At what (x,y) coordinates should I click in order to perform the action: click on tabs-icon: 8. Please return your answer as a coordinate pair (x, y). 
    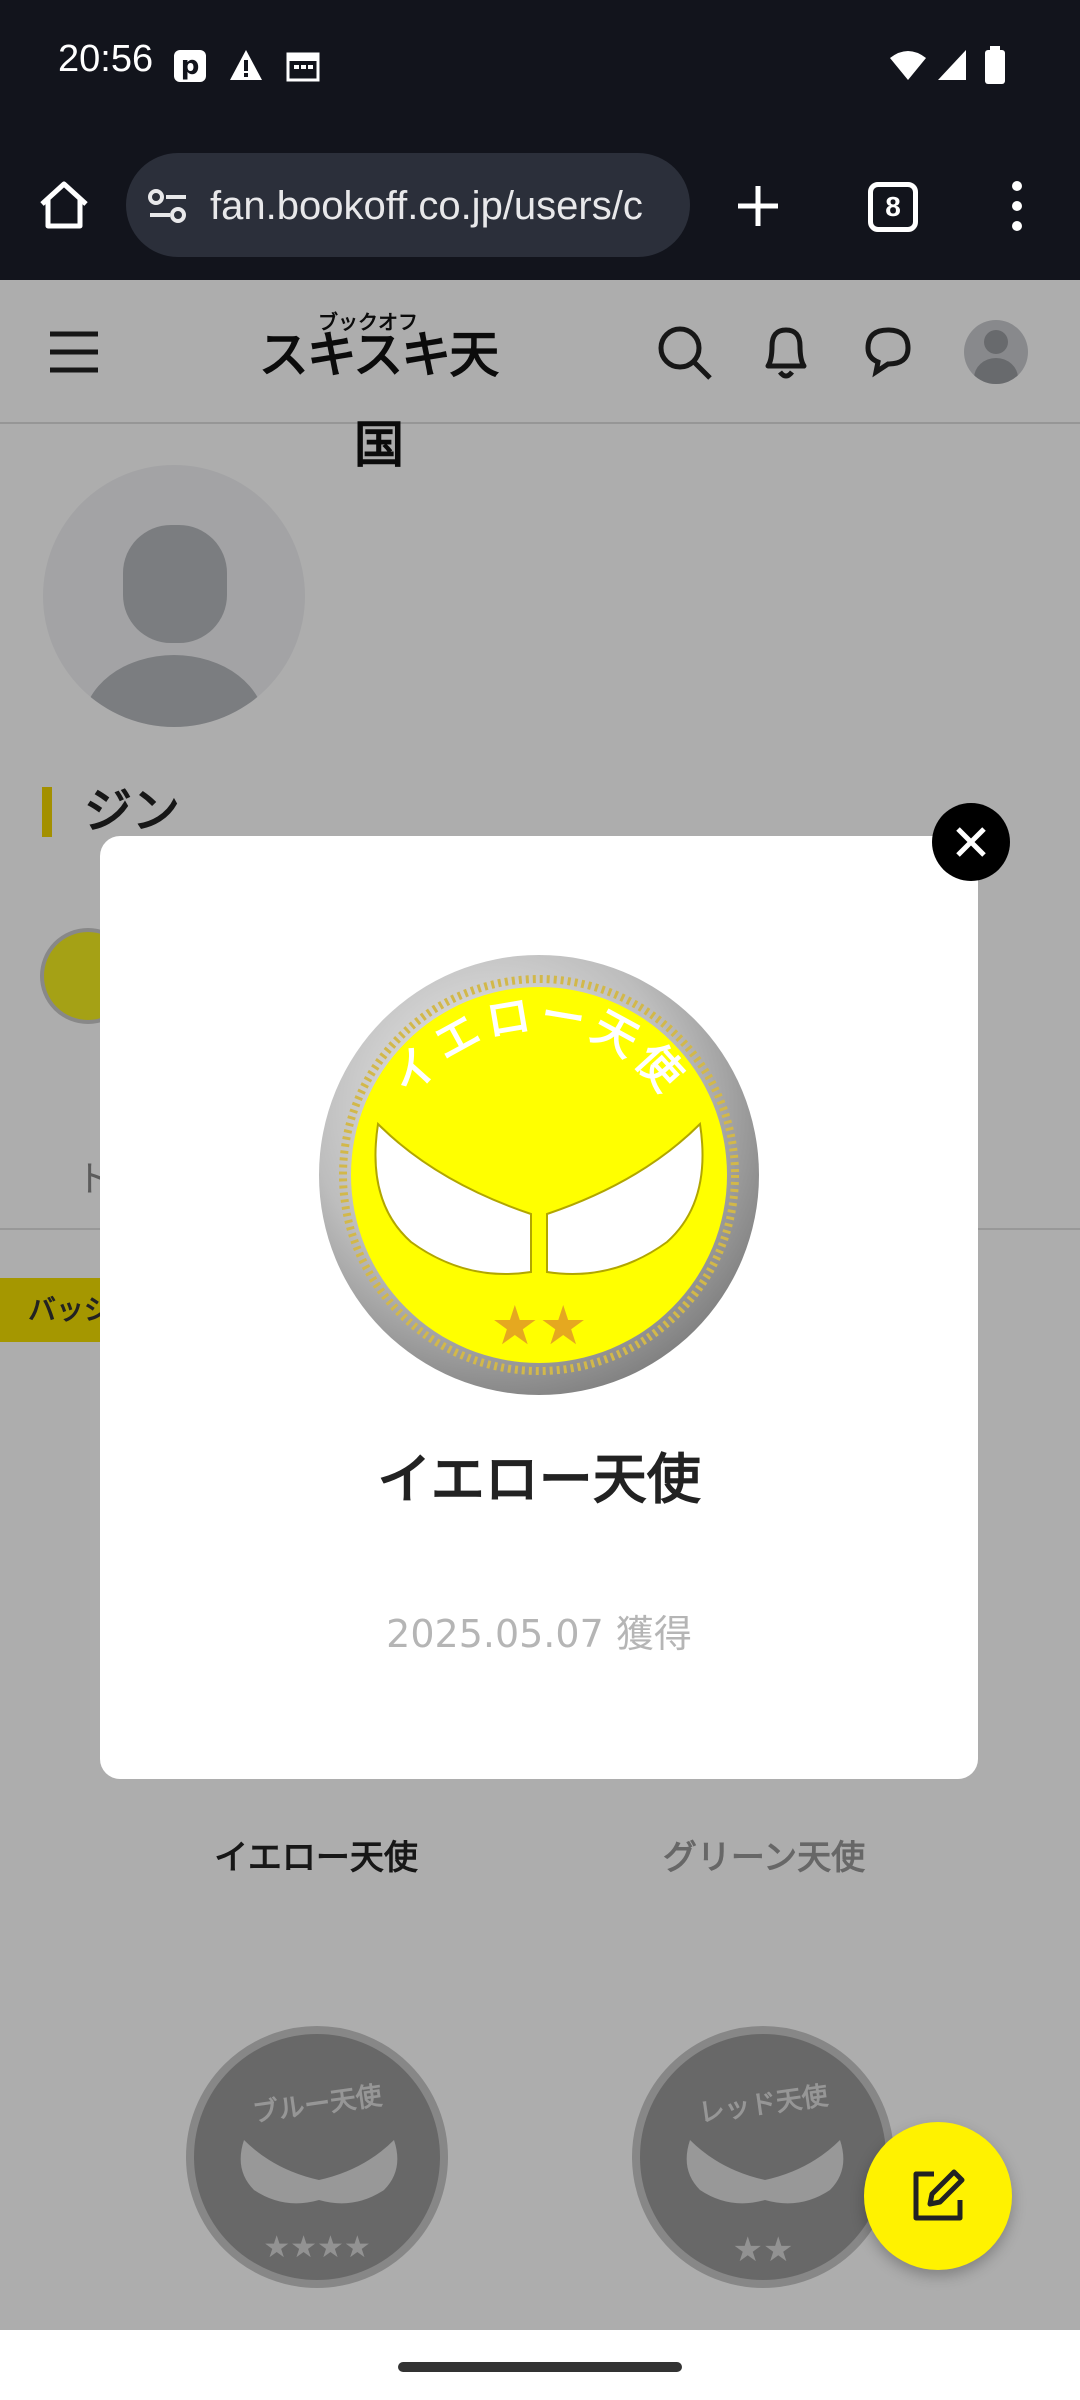
    Looking at the image, I should click on (893, 207).